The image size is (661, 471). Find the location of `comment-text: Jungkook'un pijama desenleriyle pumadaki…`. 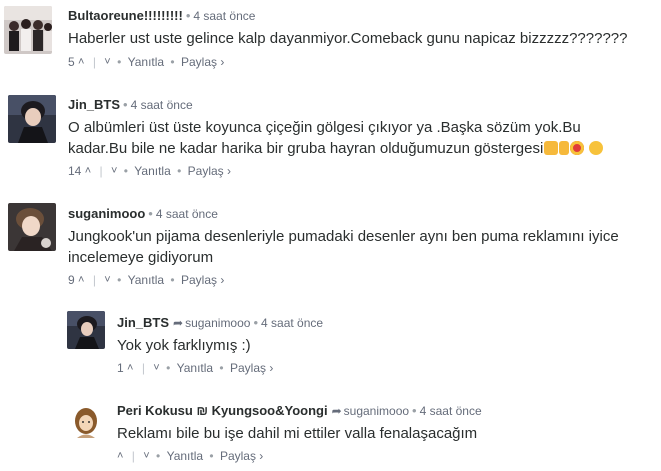

comment-text: Jungkook'un pijama desenleriyle pumadaki… is located at coordinates (343, 247).